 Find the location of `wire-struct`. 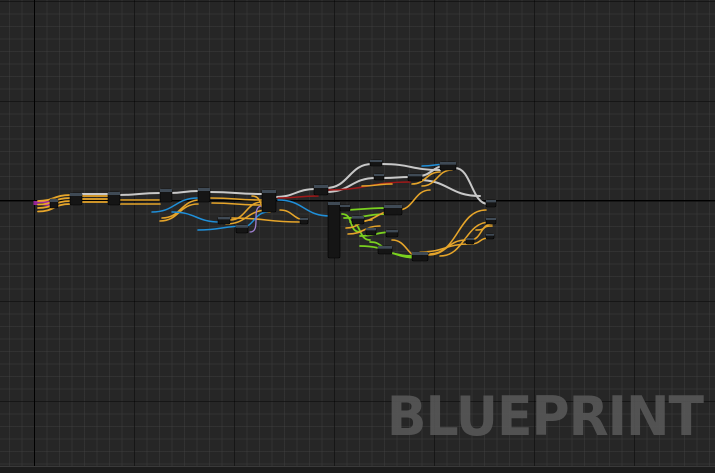

wire-struct is located at coordinates (366, 216).